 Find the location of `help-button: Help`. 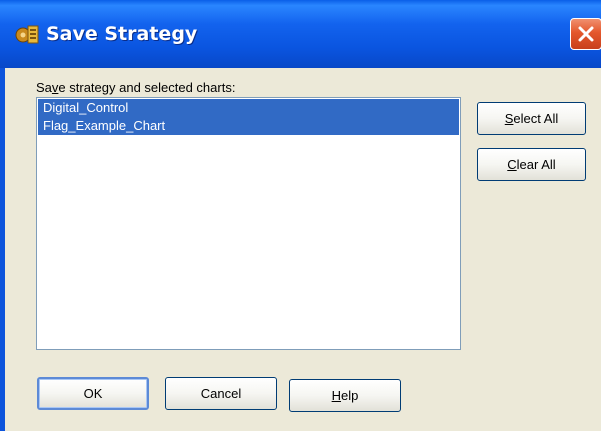

help-button: Help is located at coordinates (345, 395).